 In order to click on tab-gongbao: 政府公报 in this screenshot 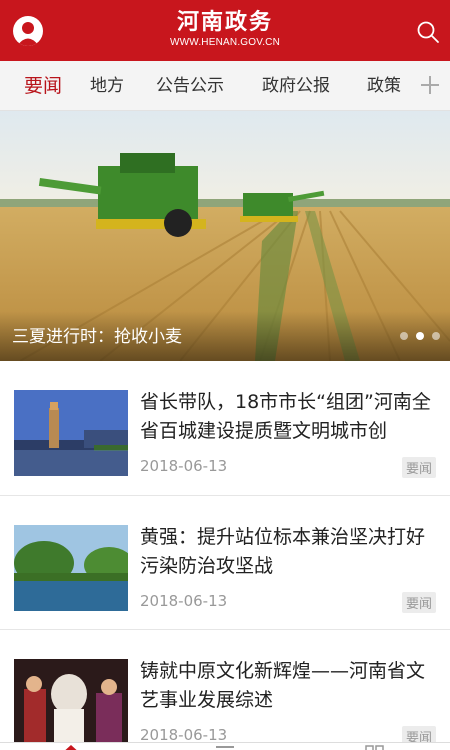, I will do `click(296, 86)`.